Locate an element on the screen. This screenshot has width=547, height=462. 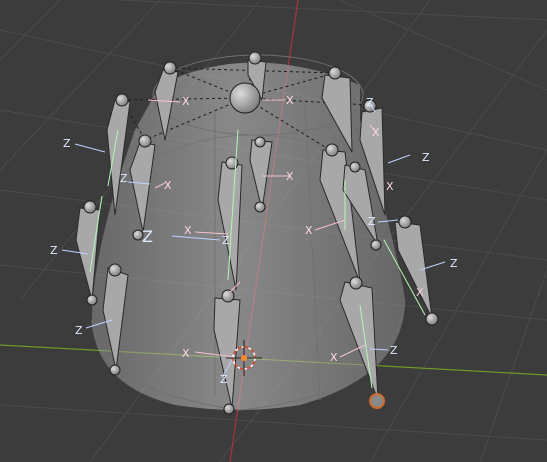
selected-bone-tail is located at coordinates (377, 401).